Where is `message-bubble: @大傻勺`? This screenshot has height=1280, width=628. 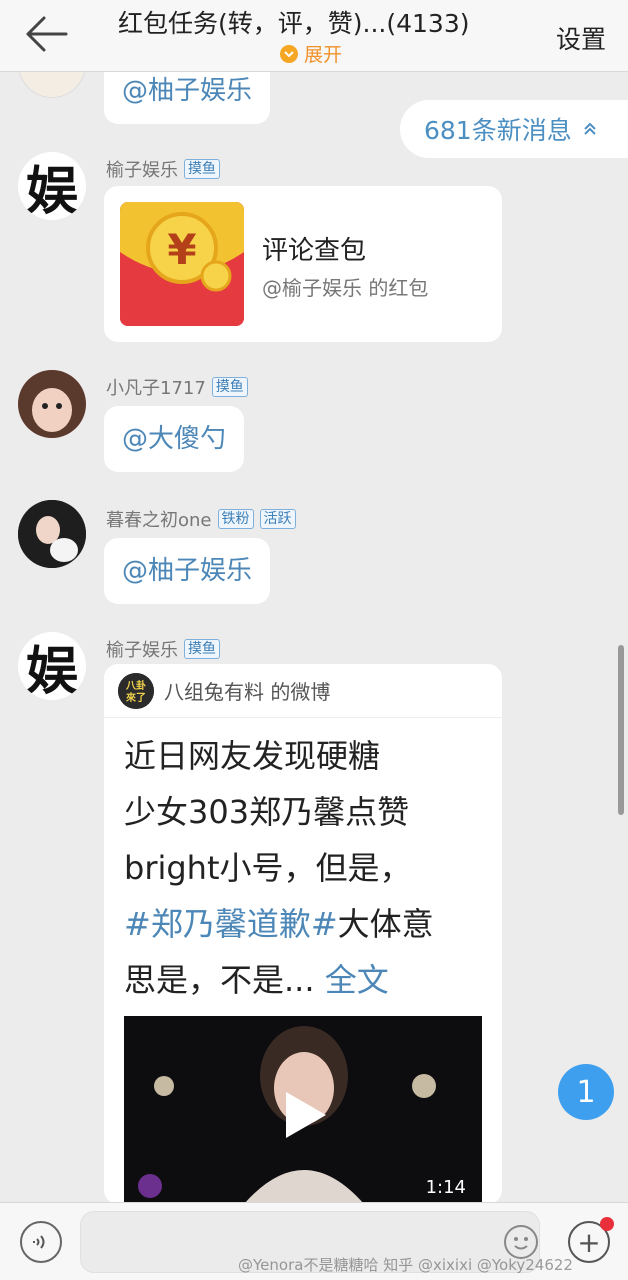
message-bubble: @大傻勺 is located at coordinates (174, 439).